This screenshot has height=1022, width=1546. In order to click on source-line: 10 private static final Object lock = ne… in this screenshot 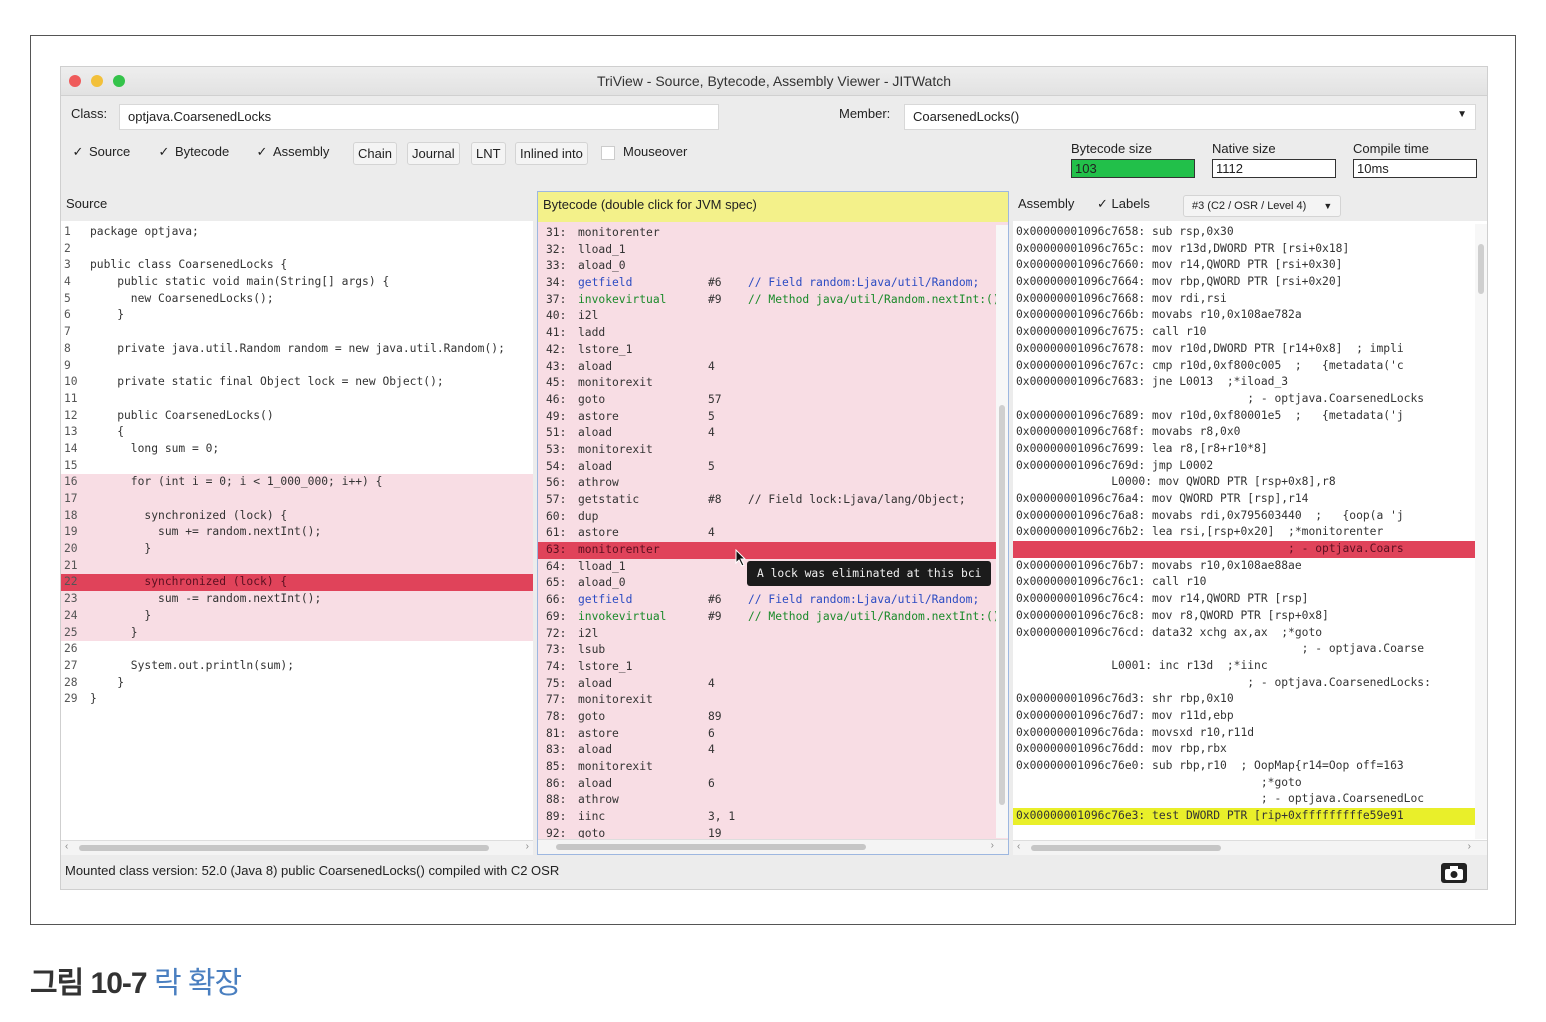, I will do `click(297, 382)`.